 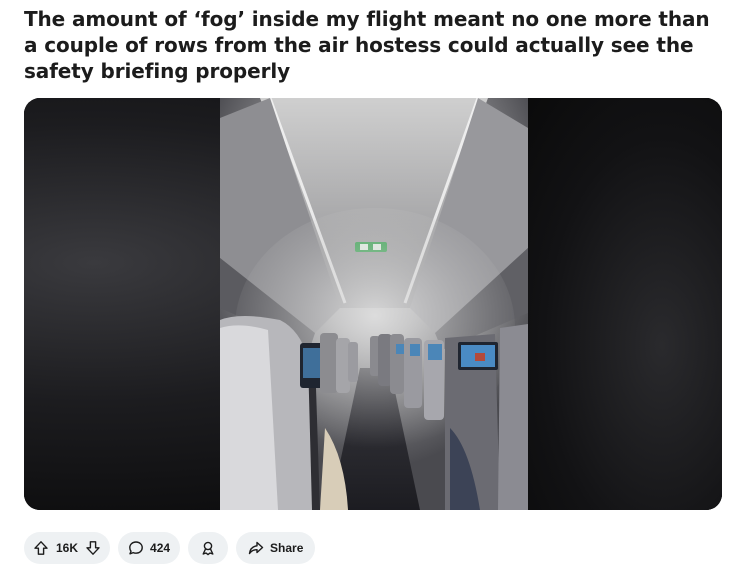 I want to click on comments-button: 424, so click(x=149, y=548).